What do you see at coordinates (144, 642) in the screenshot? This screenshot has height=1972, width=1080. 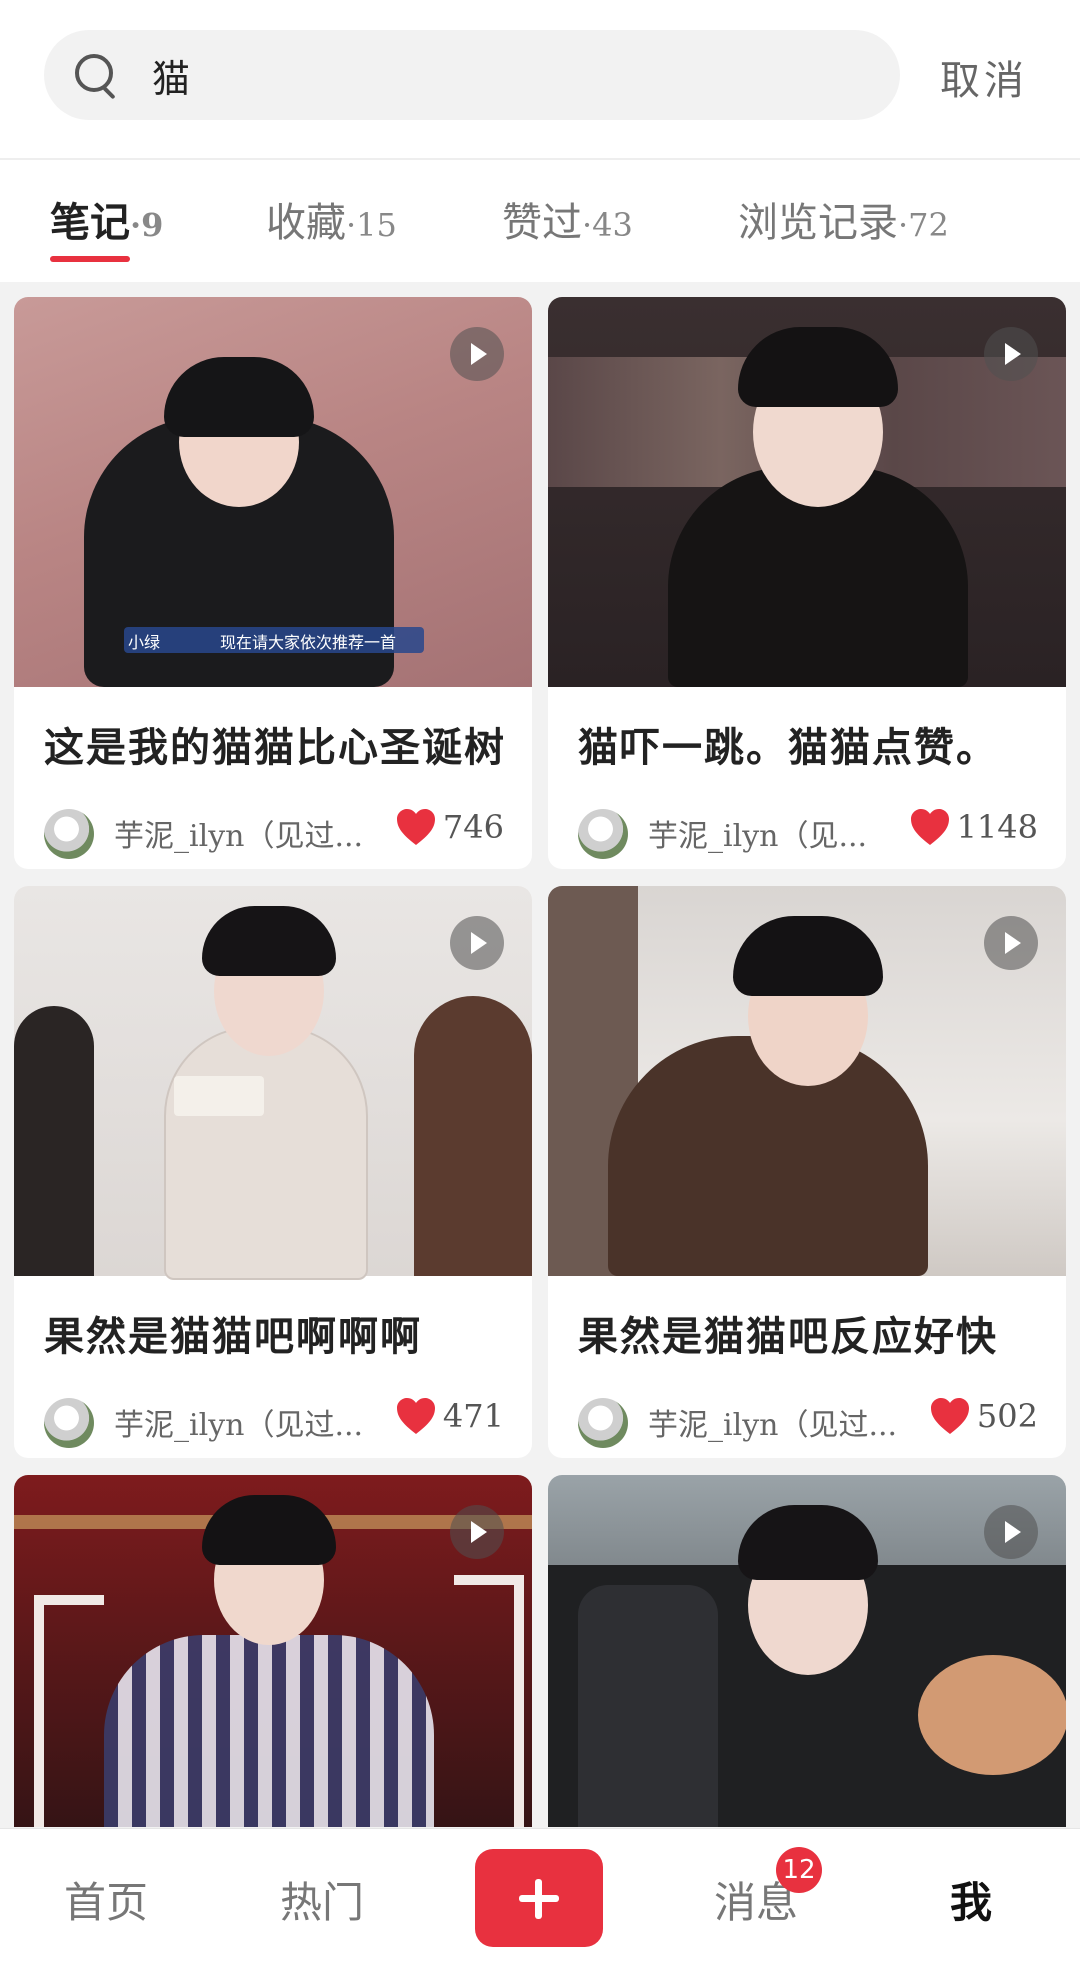 I see `video-caption-tag: 小绿` at bounding box center [144, 642].